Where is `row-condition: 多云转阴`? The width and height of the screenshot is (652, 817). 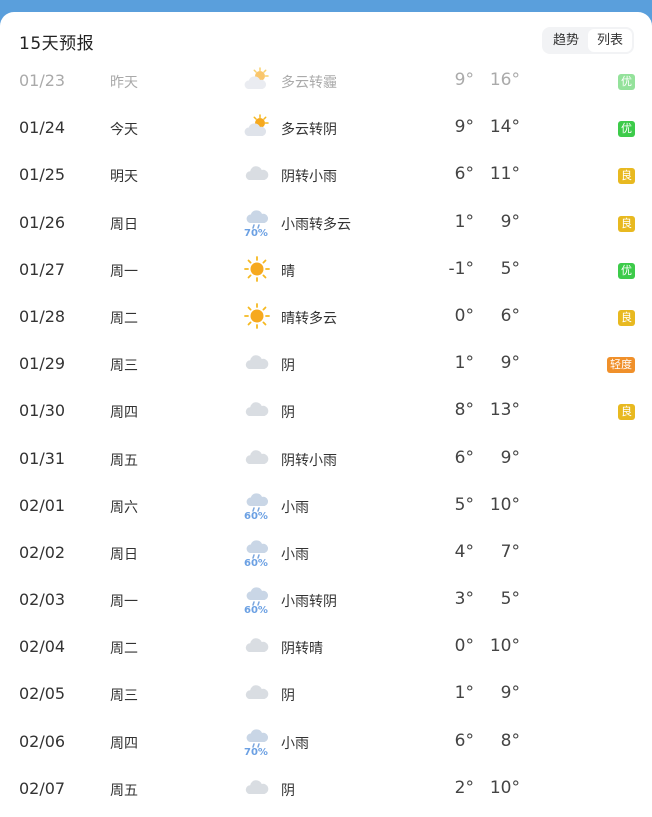 row-condition: 多云转阴 is located at coordinates (309, 130).